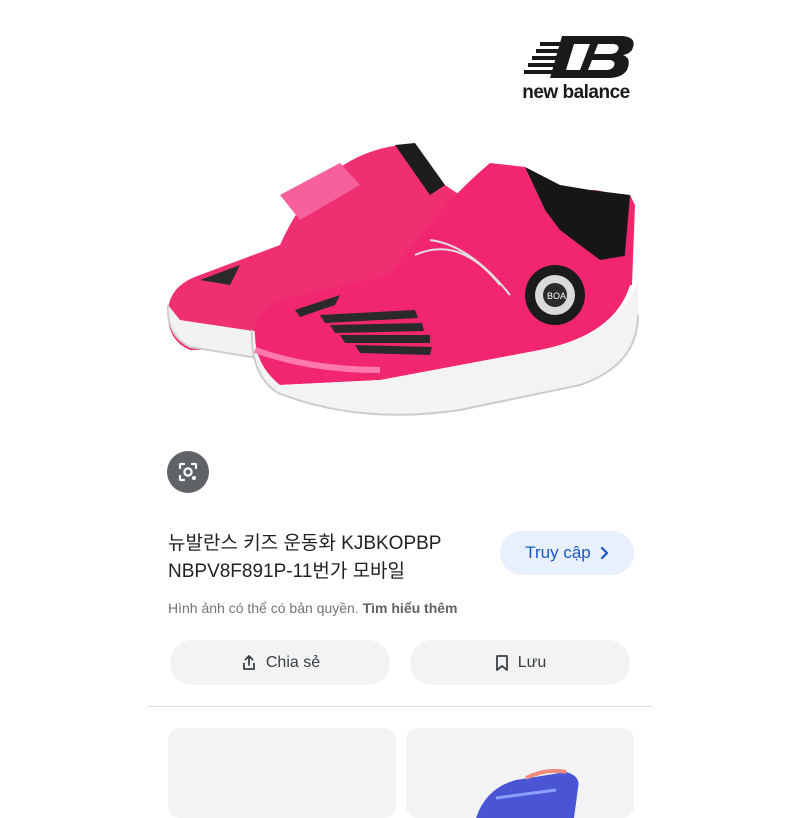 The height and width of the screenshot is (818, 800). I want to click on save-button-label: Lưu, so click(532, 662).